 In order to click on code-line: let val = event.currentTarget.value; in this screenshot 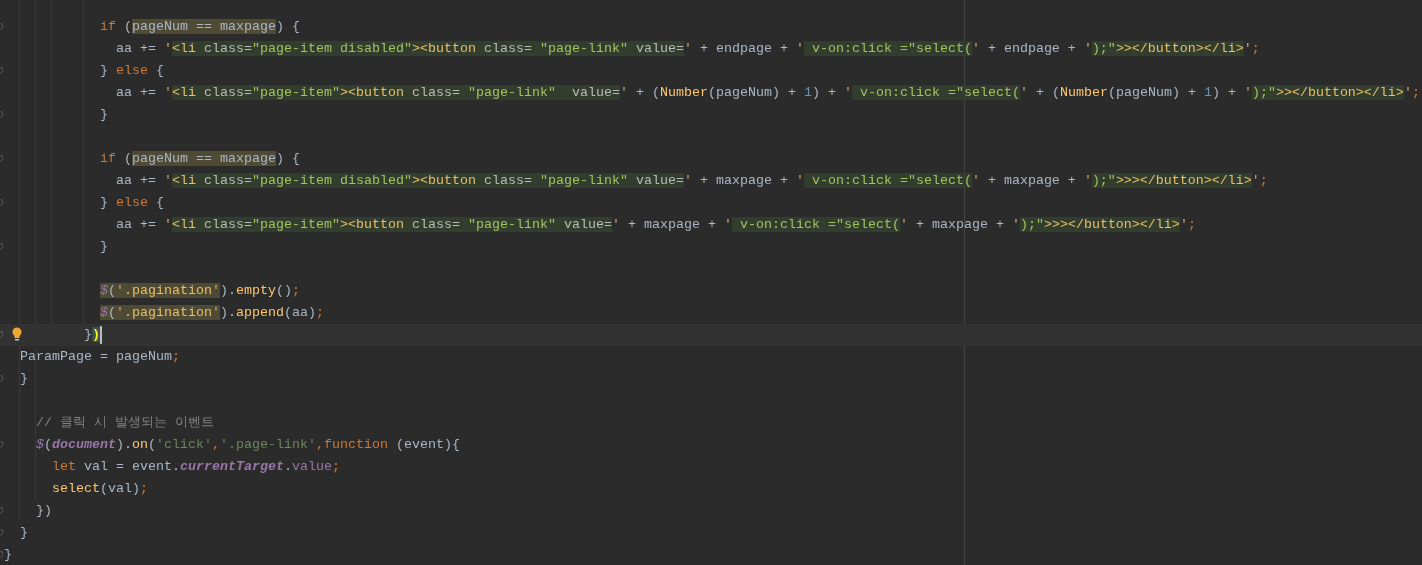, I will do `click(196, 467)`.